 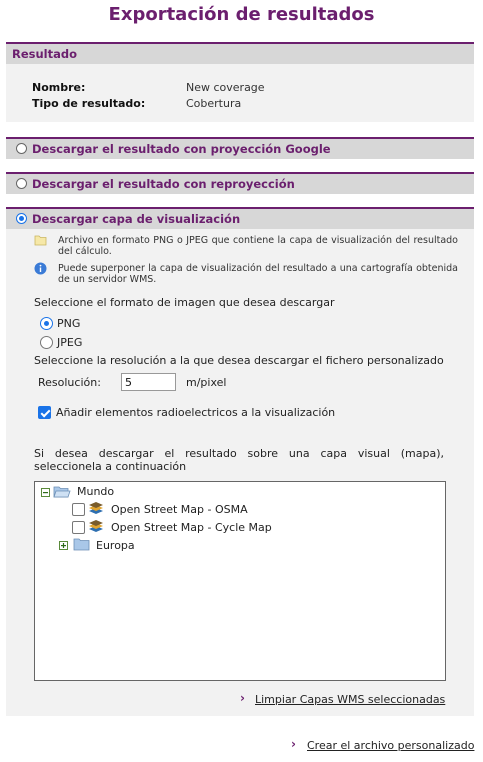 I want to click on resolution-unit: m/pixel, so click(x=206, y=382).